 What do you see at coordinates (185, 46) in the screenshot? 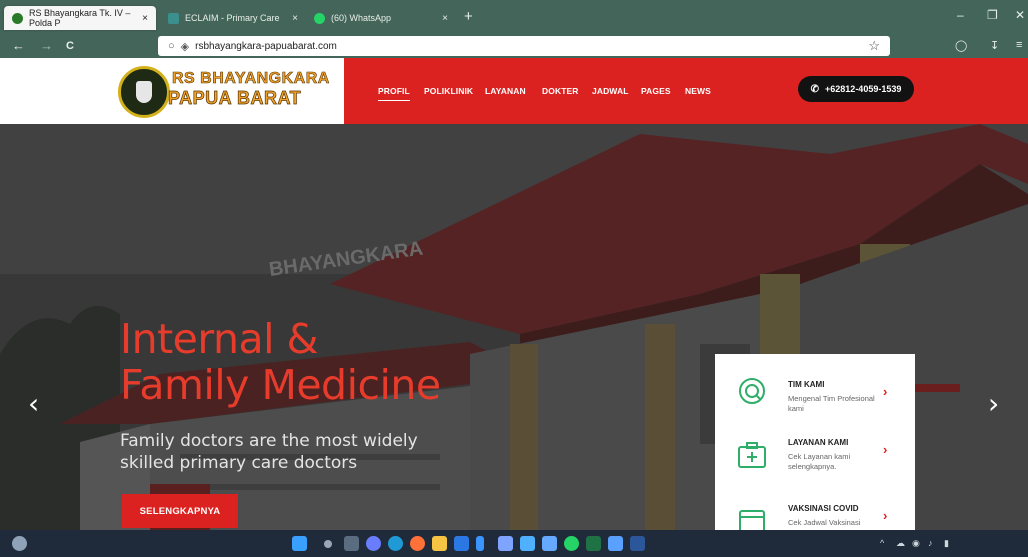
I see `lock-icon: ◈` at bounding box center [185, 46].